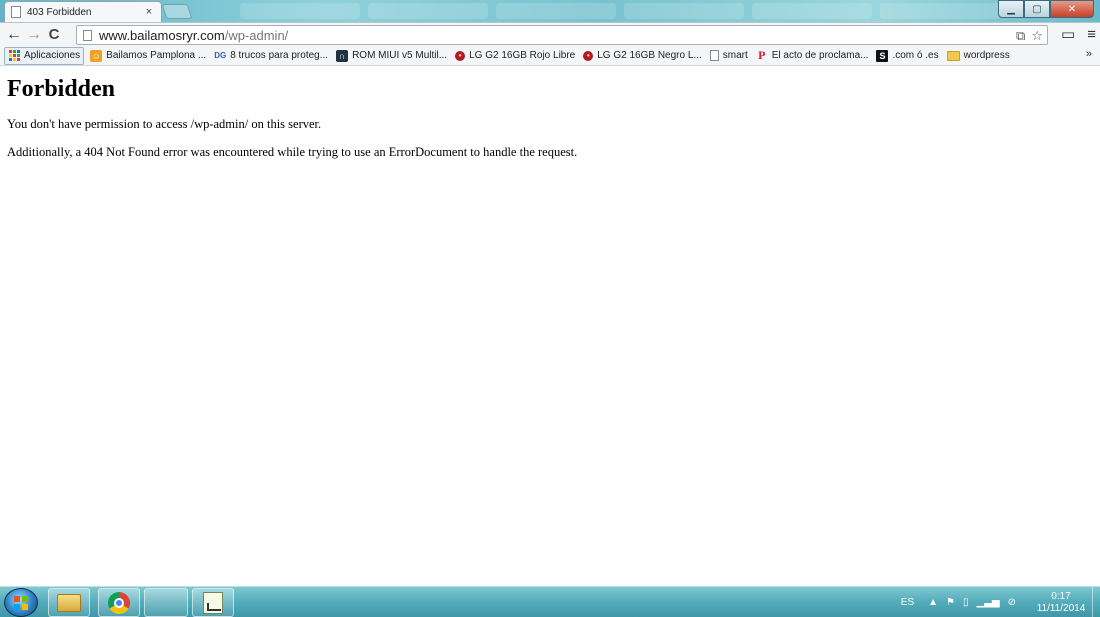 Image resolution: width=1100 pixels, height=617 pixels. What do you see at coordinates (933, 602) in the screenshot?
I see `show-hidden-icons-arrow-icon: ▲` at bounding box center [933, 602].